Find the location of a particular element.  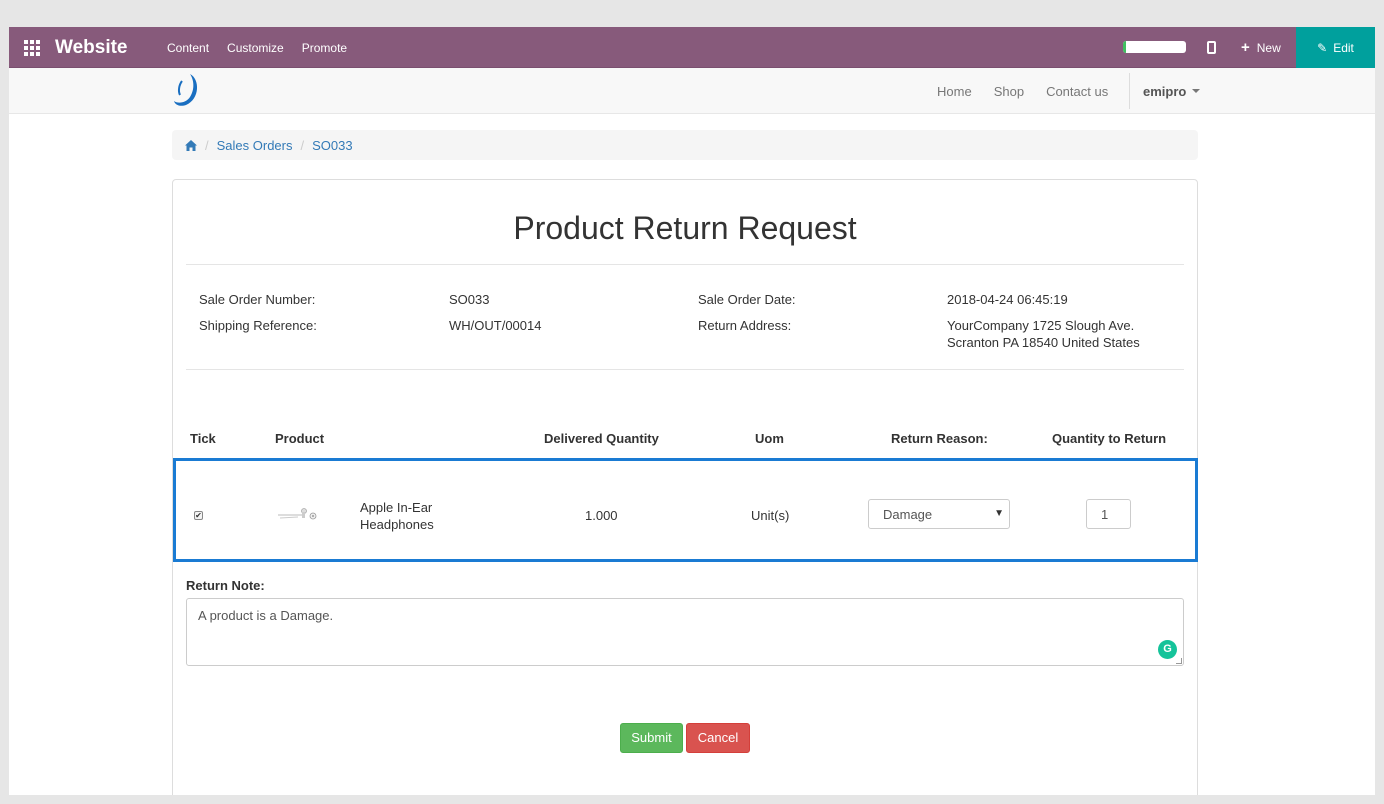

column-header-uom: Uom is located at coordinates (769, 438).